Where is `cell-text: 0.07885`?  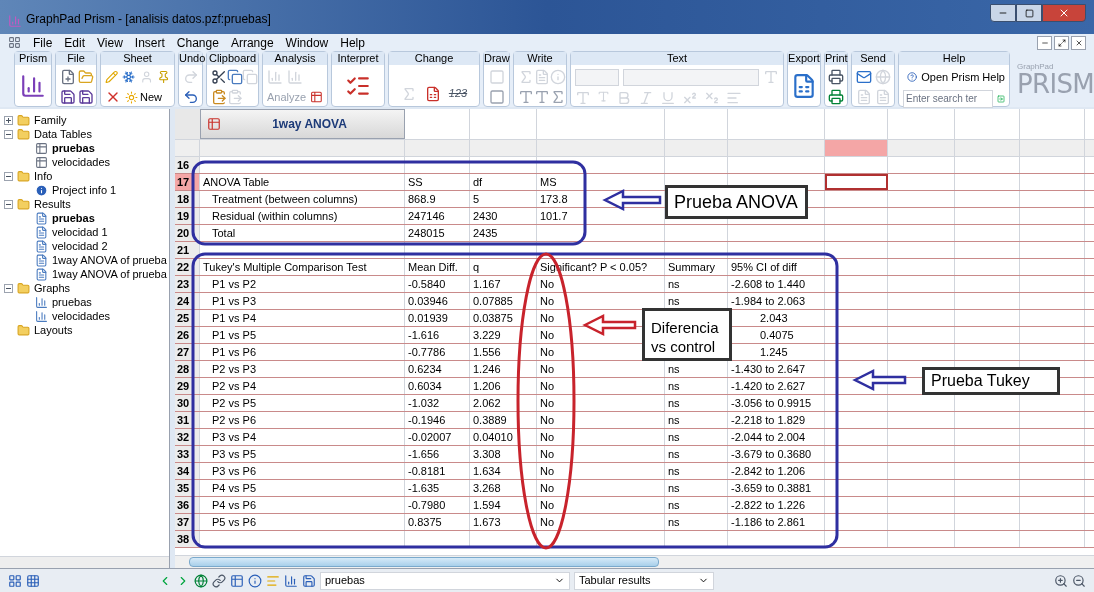 cell-text: 0.07885 is located at coordinates (492, 301).